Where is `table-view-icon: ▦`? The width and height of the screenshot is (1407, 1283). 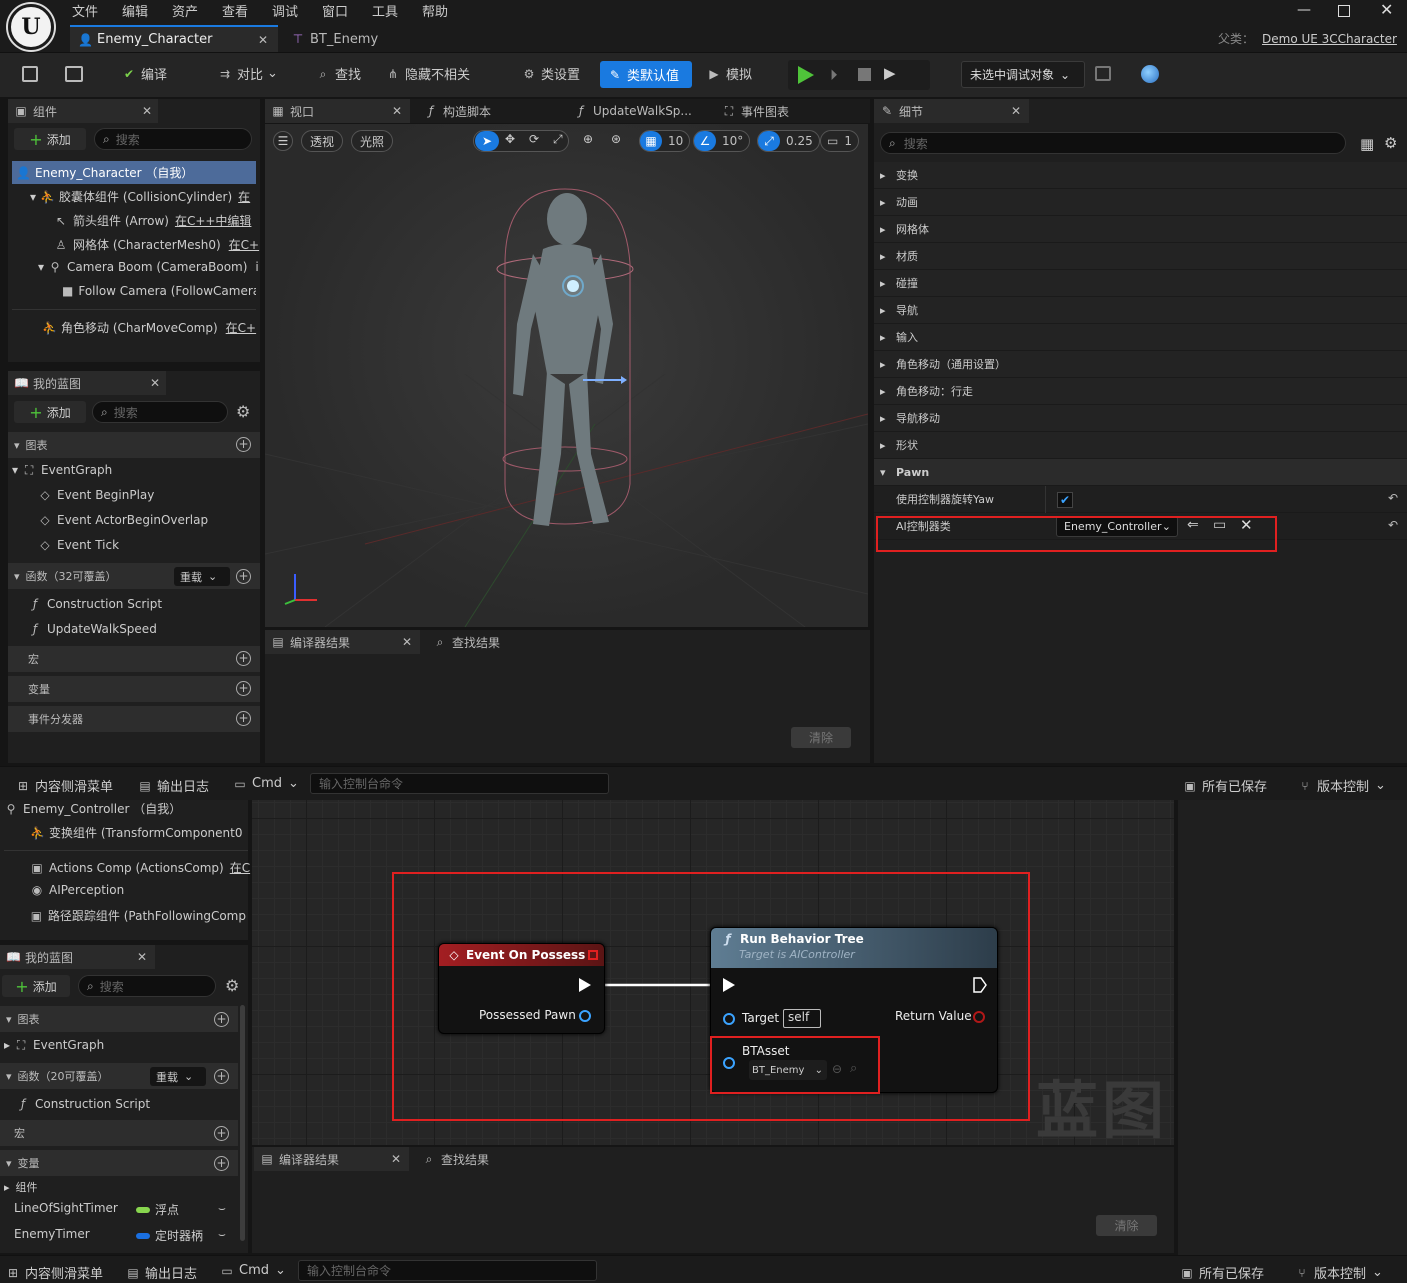
table-view-icon: ▦ is located at coordinates (1367, 144).